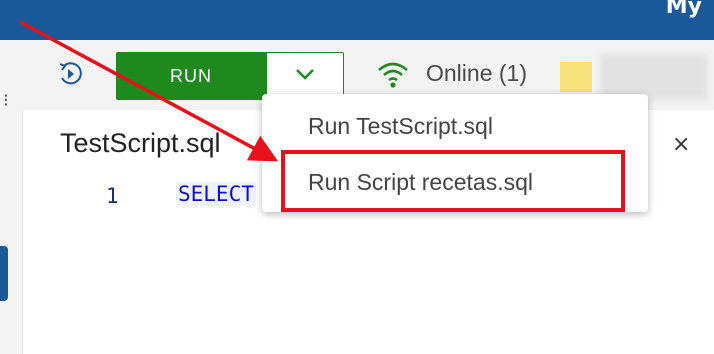  Describe the element at coordinates (476, 73) in the screenshot. I see `connection-status: Online (1)` at that location.